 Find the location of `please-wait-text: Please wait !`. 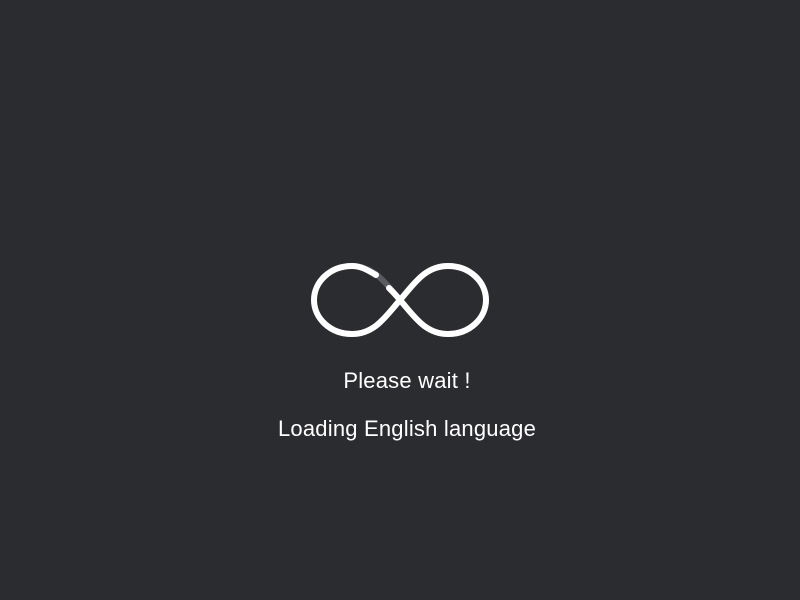

please-wait-text: Please wait ! is located at coordinates (407, 380).